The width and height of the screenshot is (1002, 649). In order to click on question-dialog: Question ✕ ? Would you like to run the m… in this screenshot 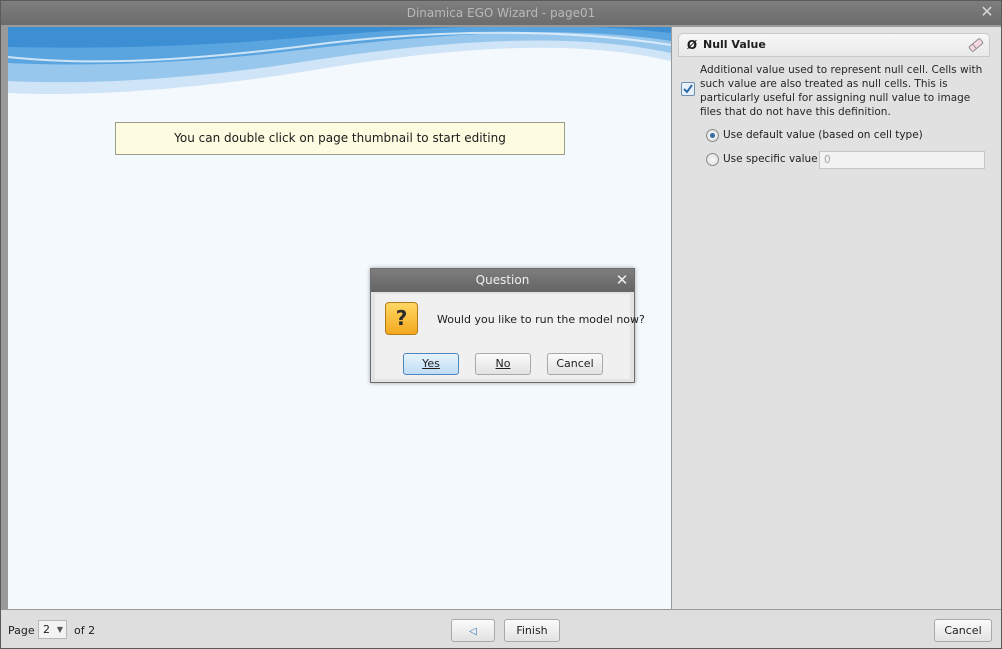, I will do `click(507, 325)`.